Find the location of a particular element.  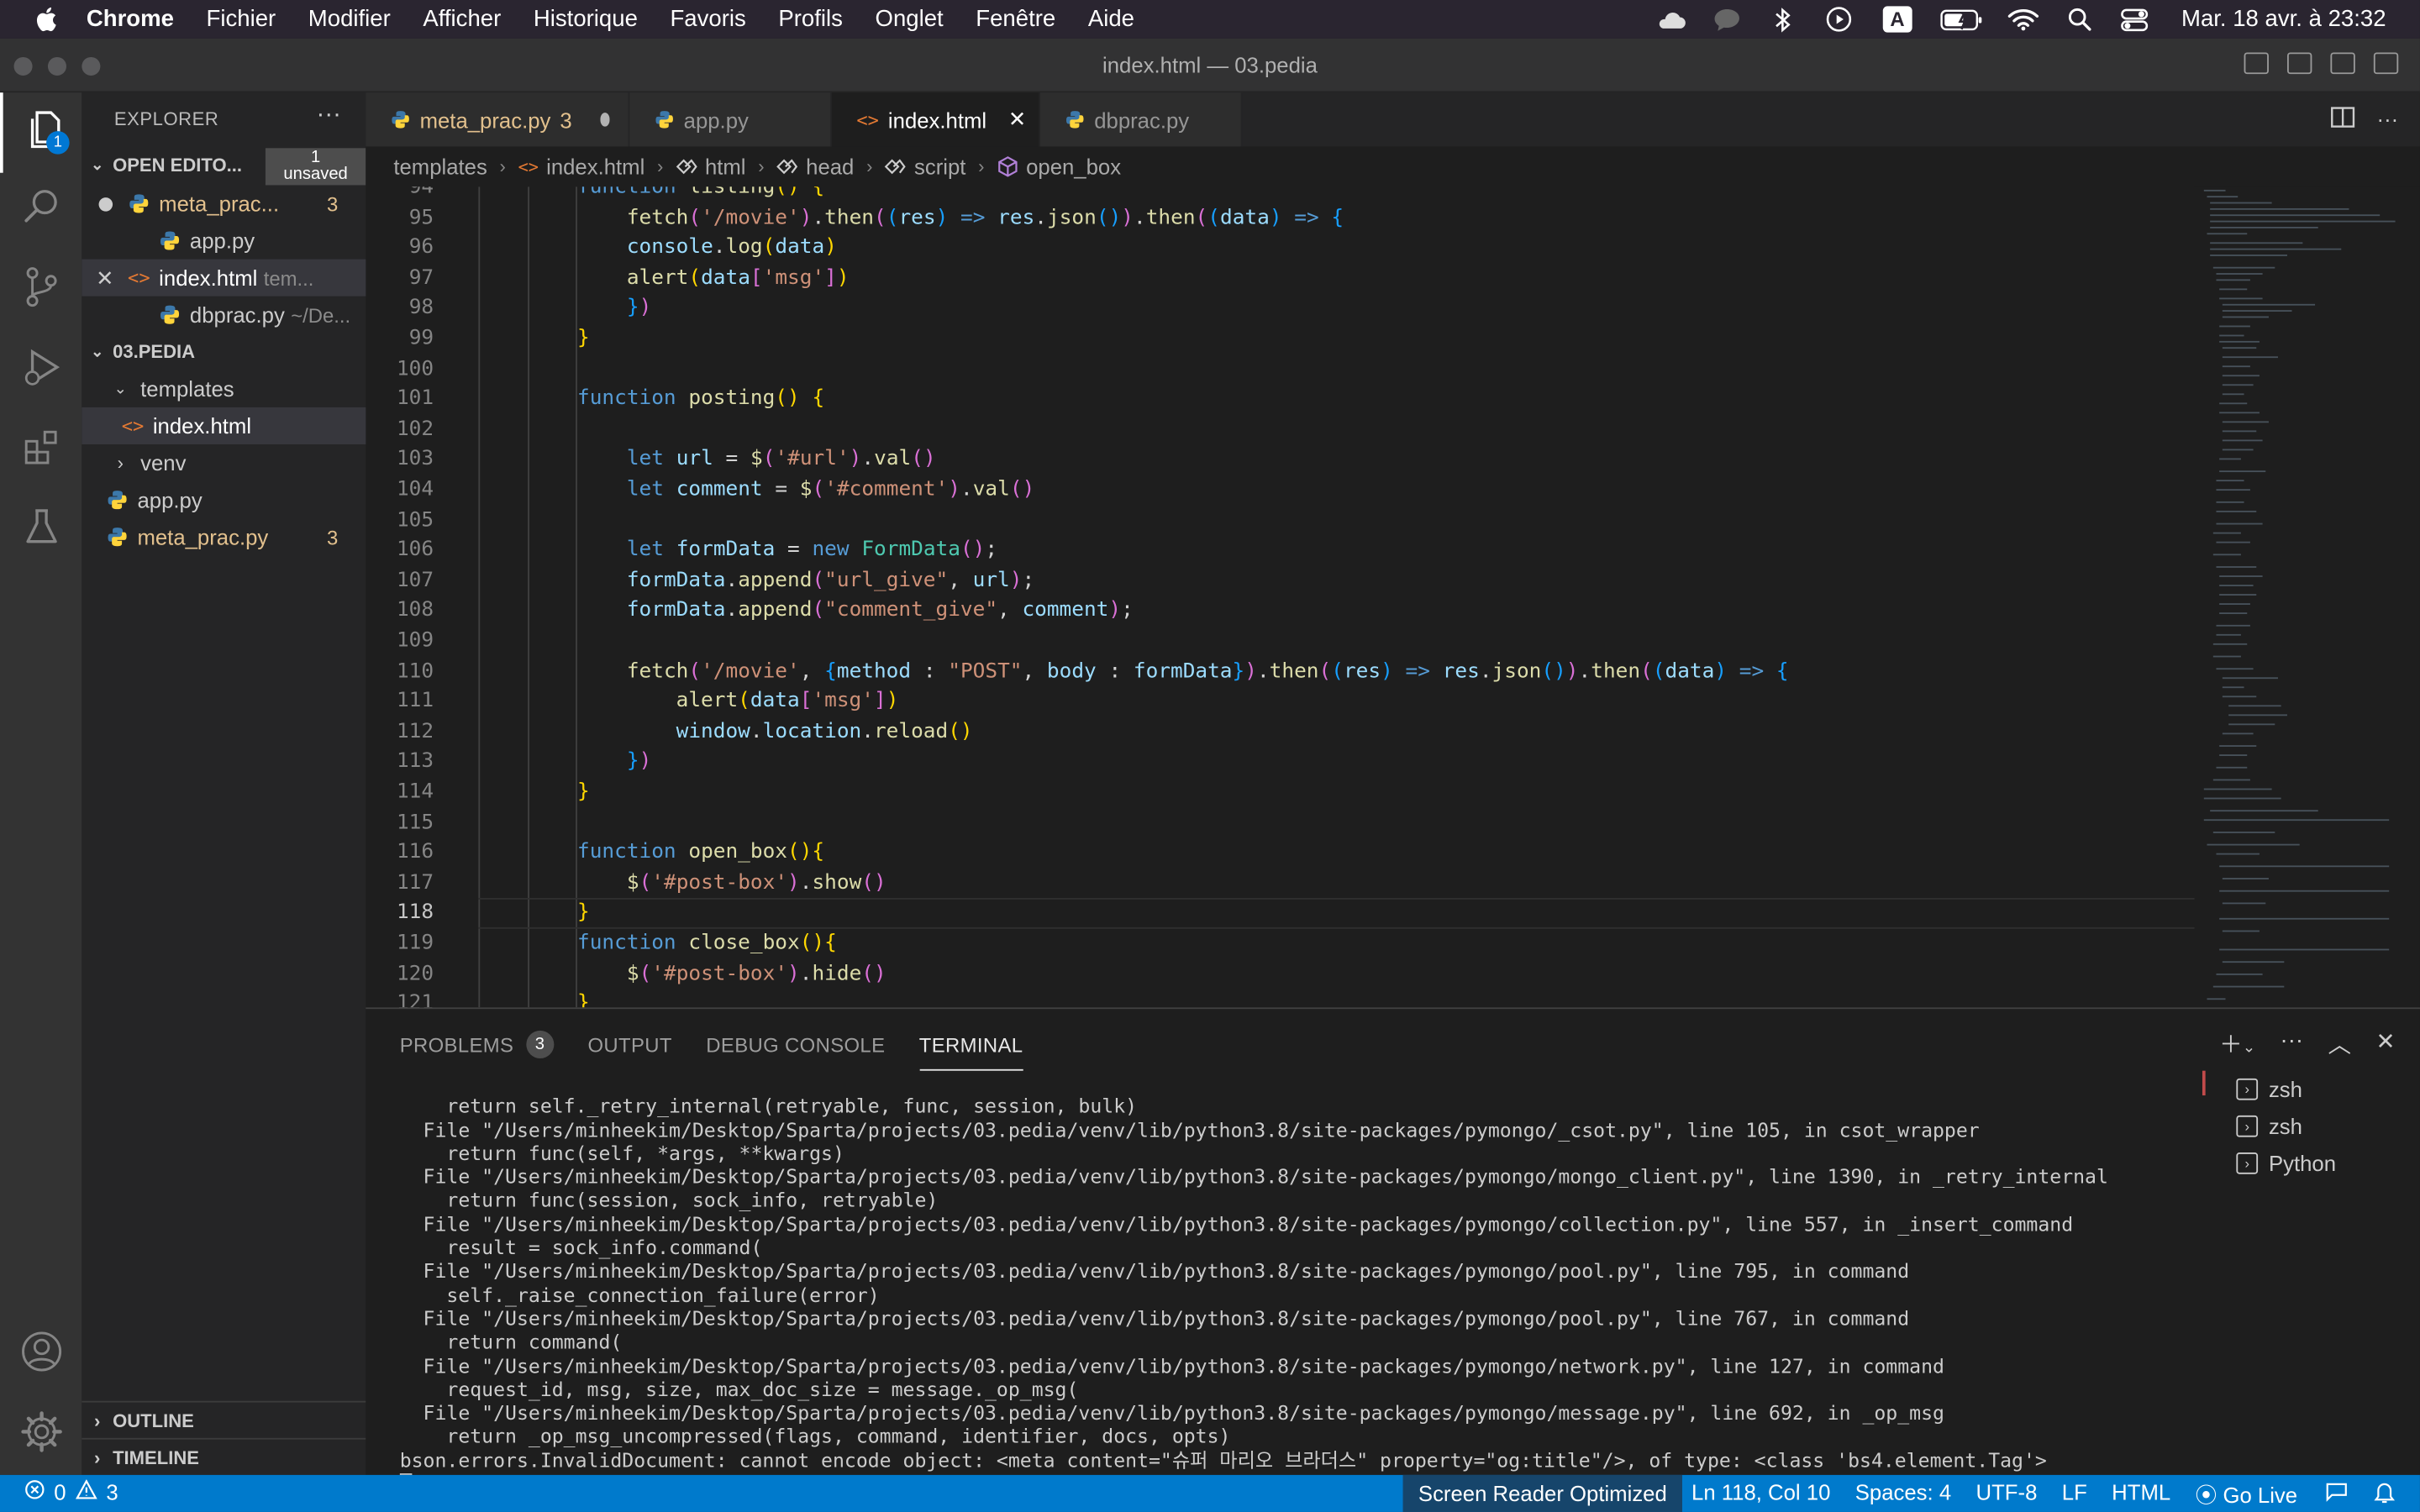

activity-accounts is located at coordinates (41, 1355).